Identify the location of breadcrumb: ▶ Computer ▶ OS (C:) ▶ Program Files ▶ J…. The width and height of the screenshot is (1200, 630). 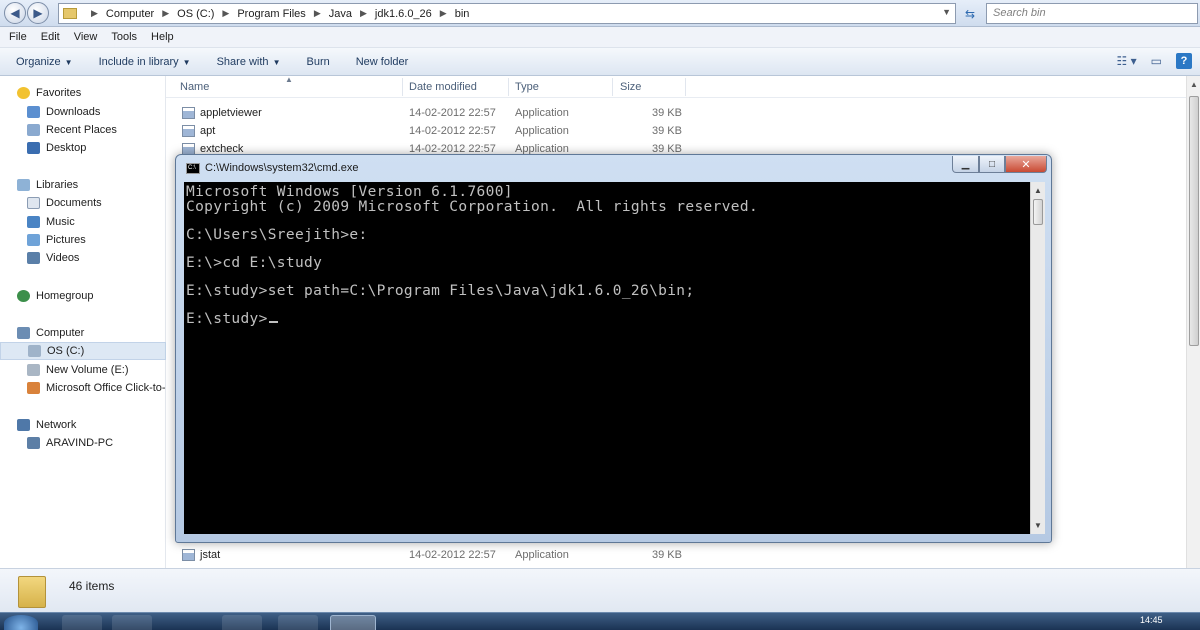
(507, 13).